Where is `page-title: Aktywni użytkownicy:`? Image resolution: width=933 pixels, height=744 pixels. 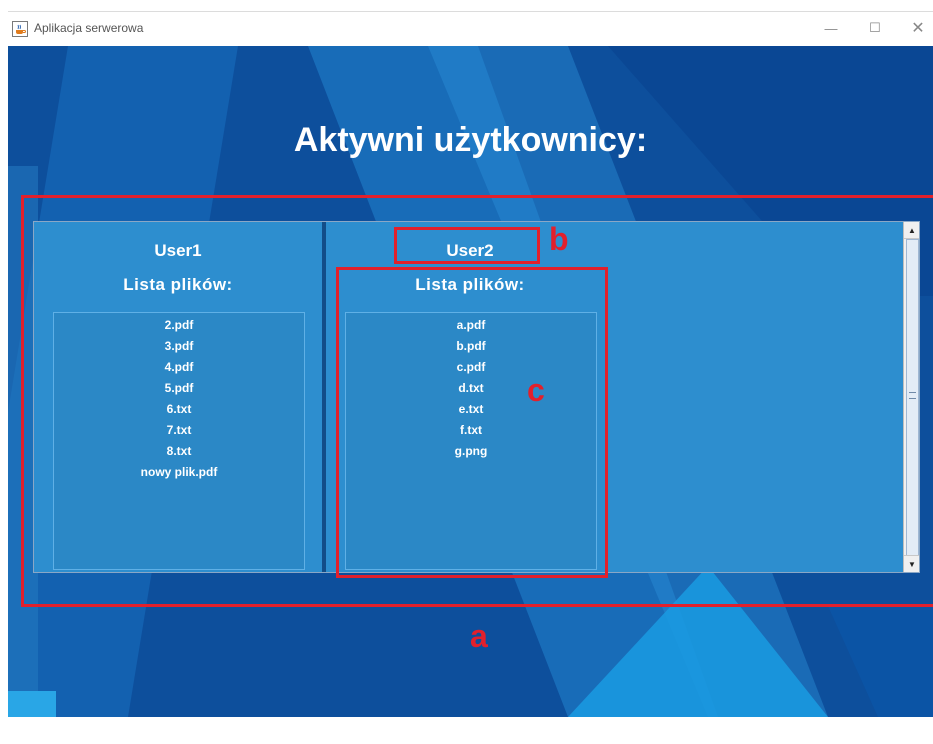 page-title: Aktywni użytkownicy: is located at coordinates (470, 140).